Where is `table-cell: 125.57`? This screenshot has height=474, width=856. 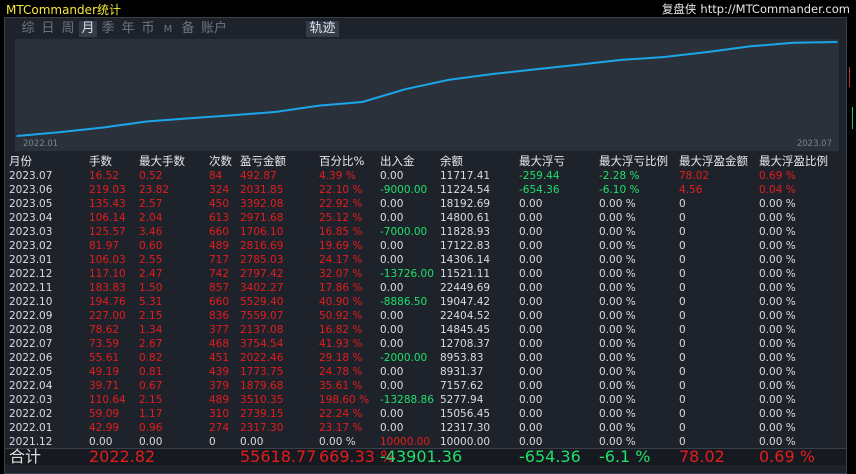
table-cell: 125.57 is located at coordinates (107, 232).